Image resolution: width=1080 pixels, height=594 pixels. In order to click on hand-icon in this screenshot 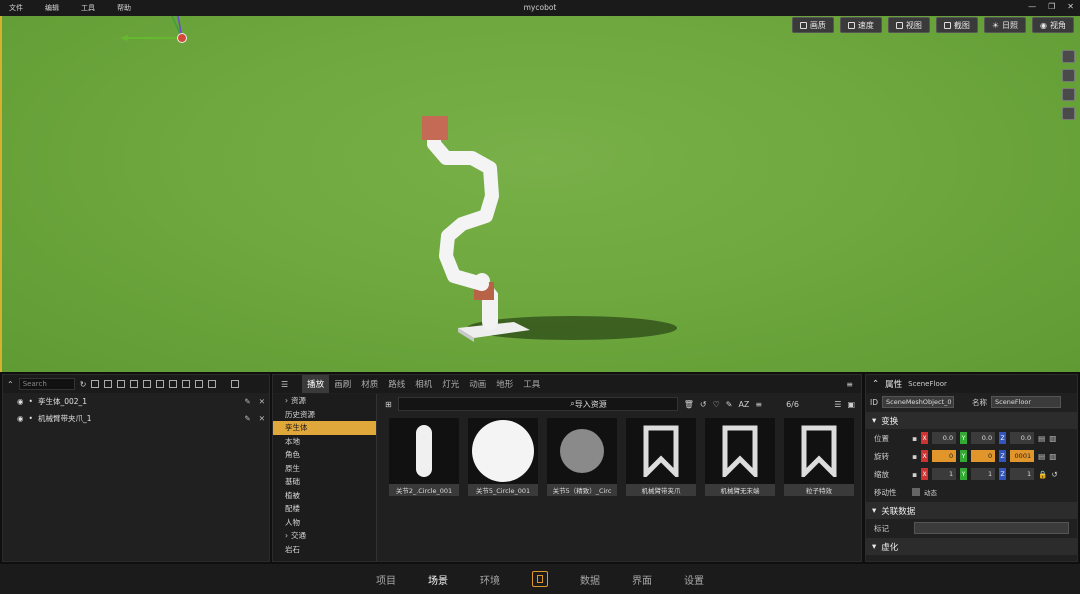, I will do `click(1068, 75)`.